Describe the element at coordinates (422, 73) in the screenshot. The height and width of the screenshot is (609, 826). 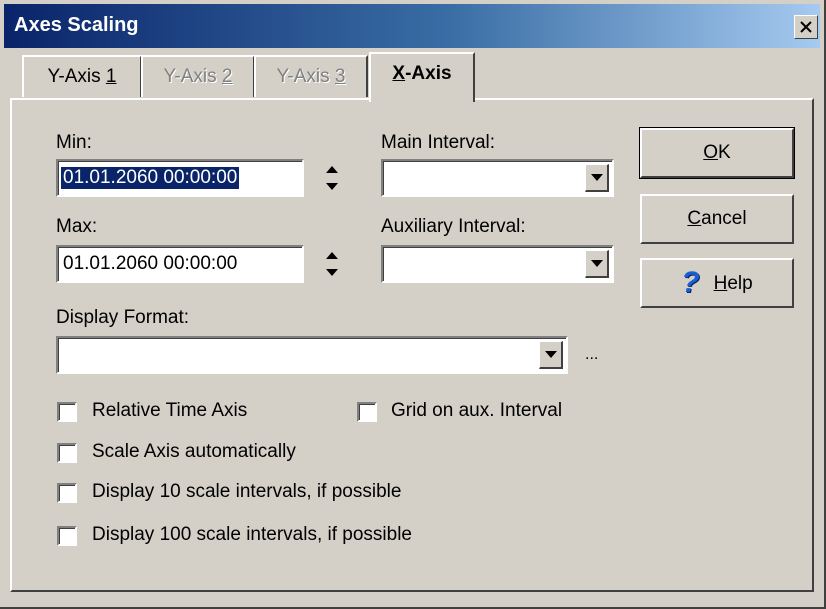
I see `tab-x-axis-label: X-Axis` at that location.